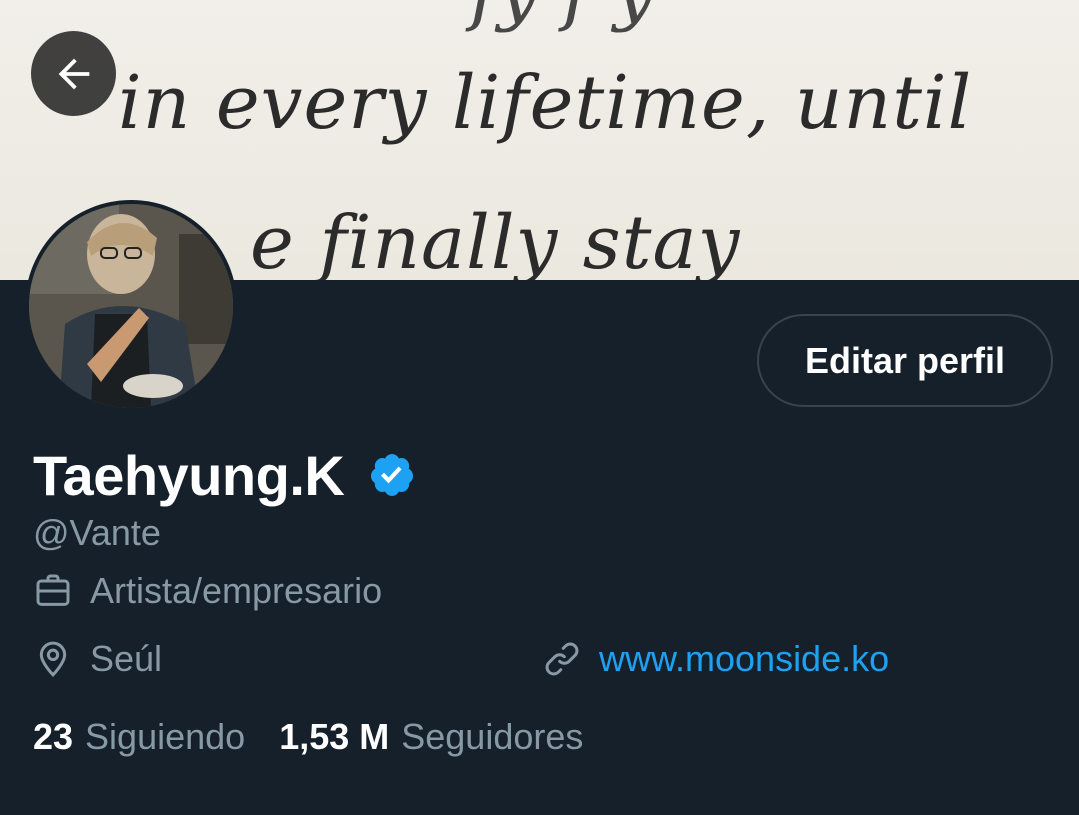 Image resolution: width=1079 pixels, height=815 pixels. Describe the element at coordinates (53, 659) in the screenshot. I see `location-pin-icon` at that location.